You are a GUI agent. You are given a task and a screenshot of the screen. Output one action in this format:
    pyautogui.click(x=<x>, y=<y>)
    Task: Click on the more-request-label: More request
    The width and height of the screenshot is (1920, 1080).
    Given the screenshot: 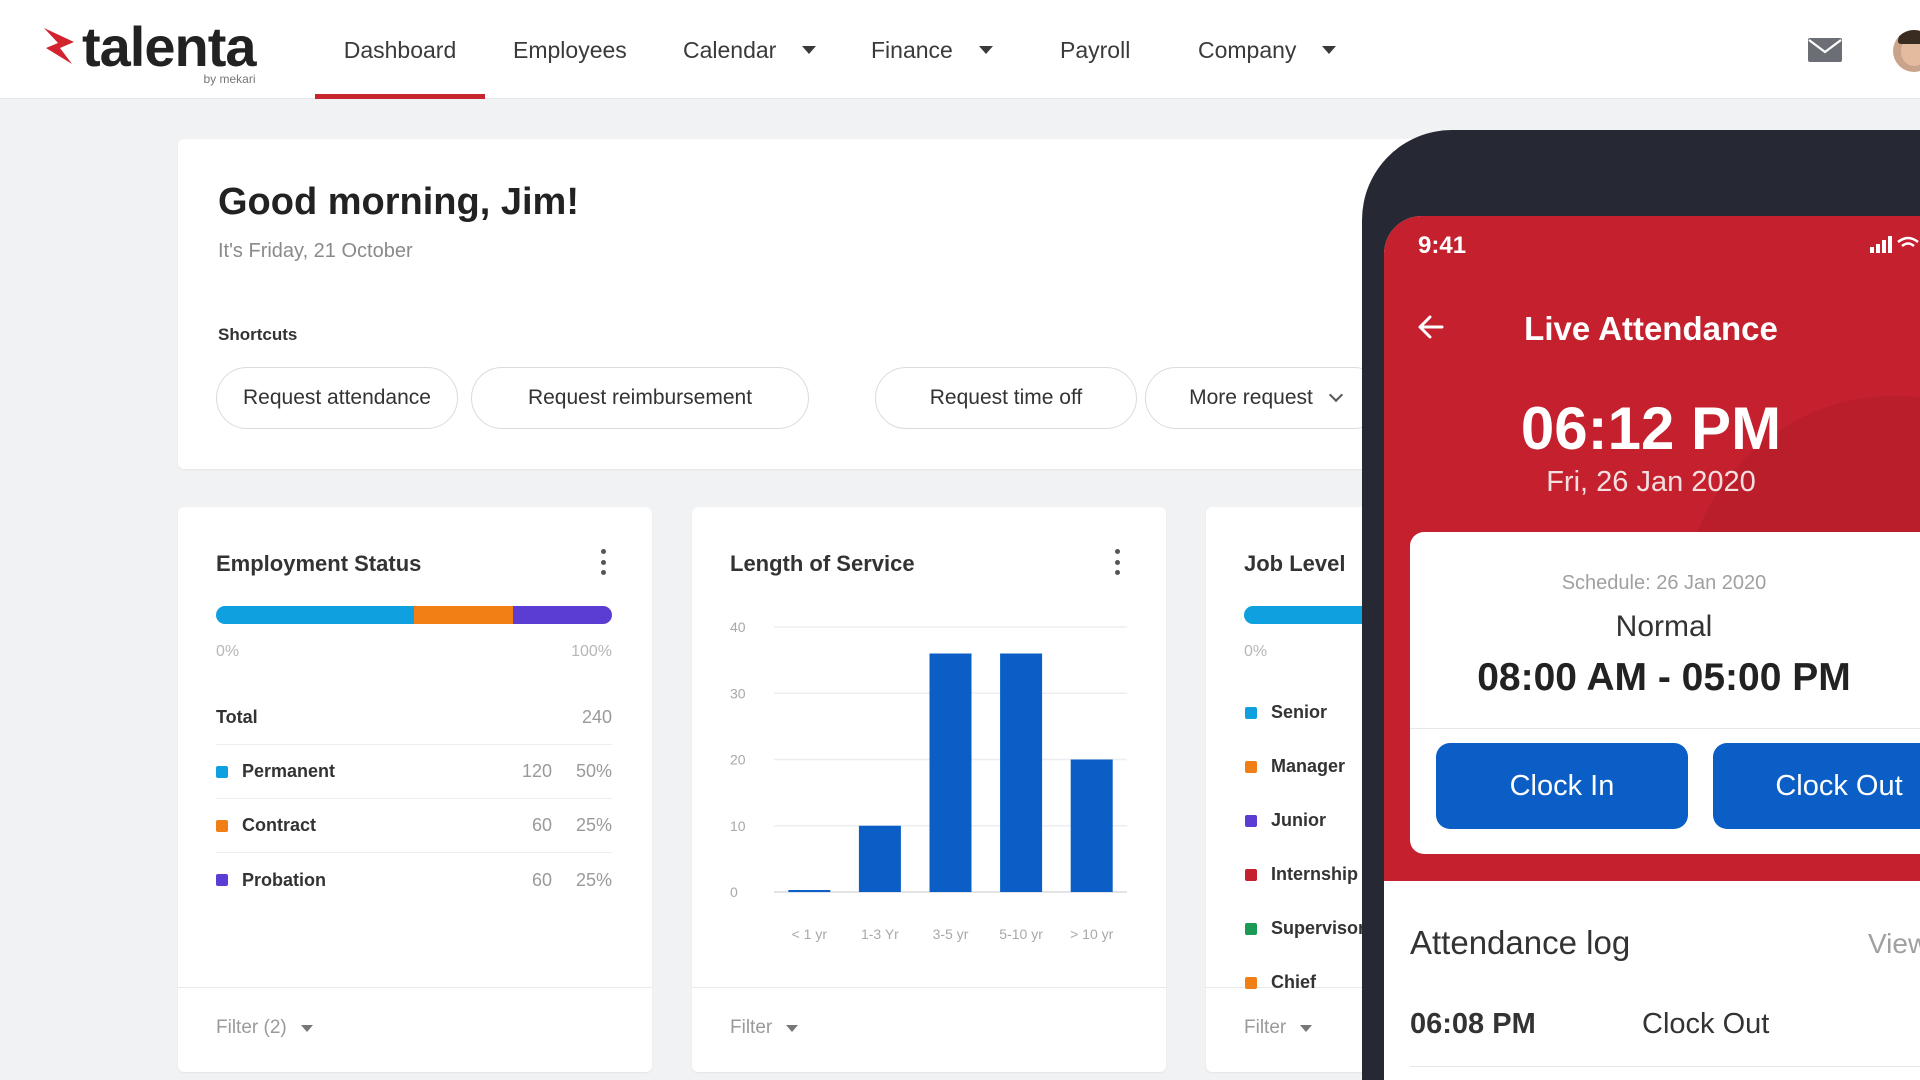 What is the action you would take?
    pyautogui.click(x=1251, y=397)
    